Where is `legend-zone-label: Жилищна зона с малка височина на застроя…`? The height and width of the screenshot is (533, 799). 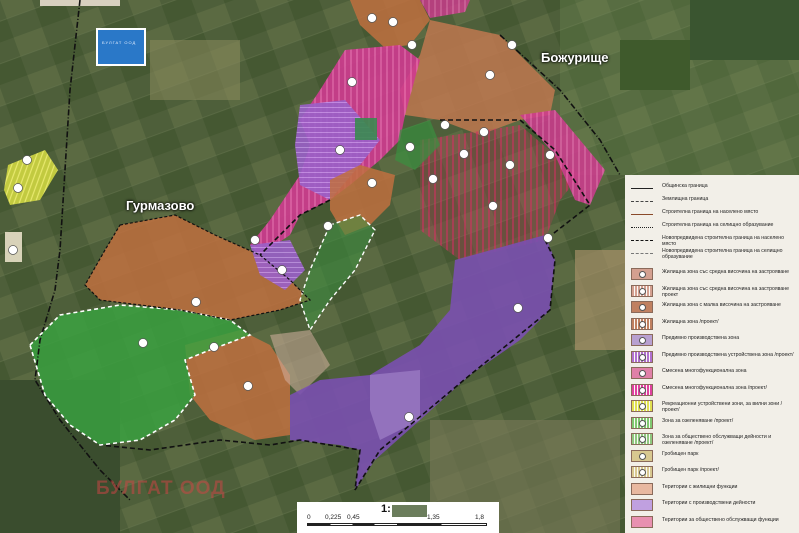
legend-zone-label: Жилищна зона с малка височина на застроя… is located at coordinates (721, 305).